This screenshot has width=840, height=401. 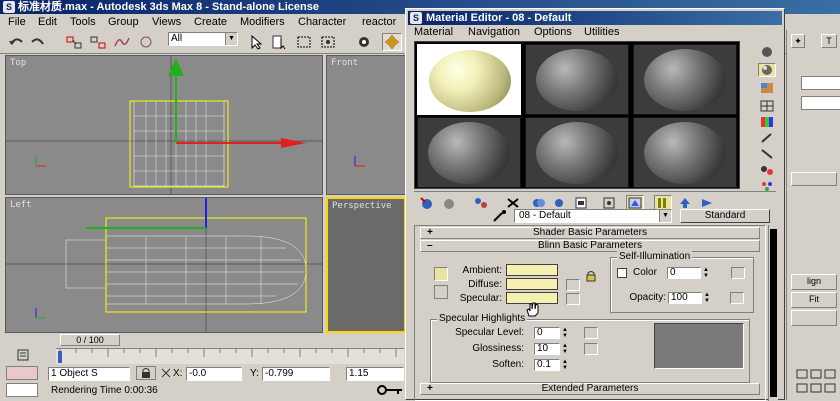 What do you see at coordinates (591, 333) in the screenshot?
I see `specular-level-map-button` at bounding box center [591, 333].